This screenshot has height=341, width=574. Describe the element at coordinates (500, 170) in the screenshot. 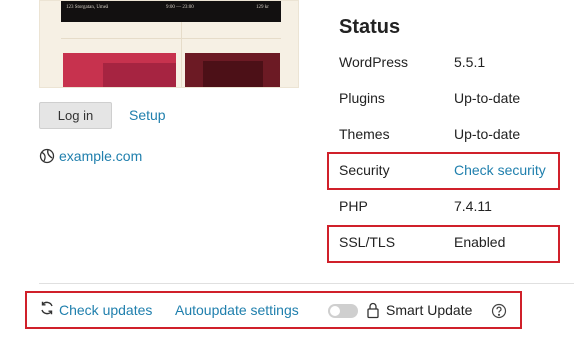

I see `check-security-link: Check security` at that location.